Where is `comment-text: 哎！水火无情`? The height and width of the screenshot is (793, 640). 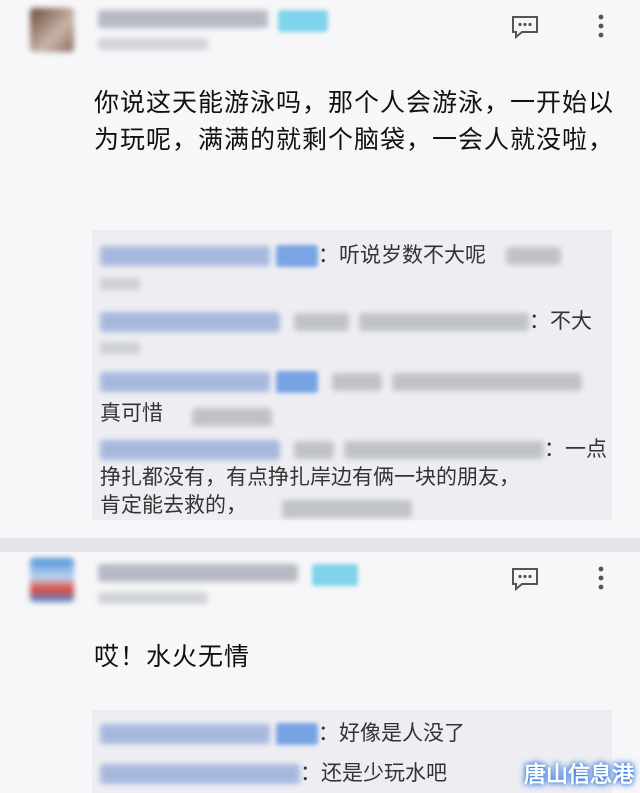
comment-text: 哎！水火无情 is located at coordinates (172, 656).